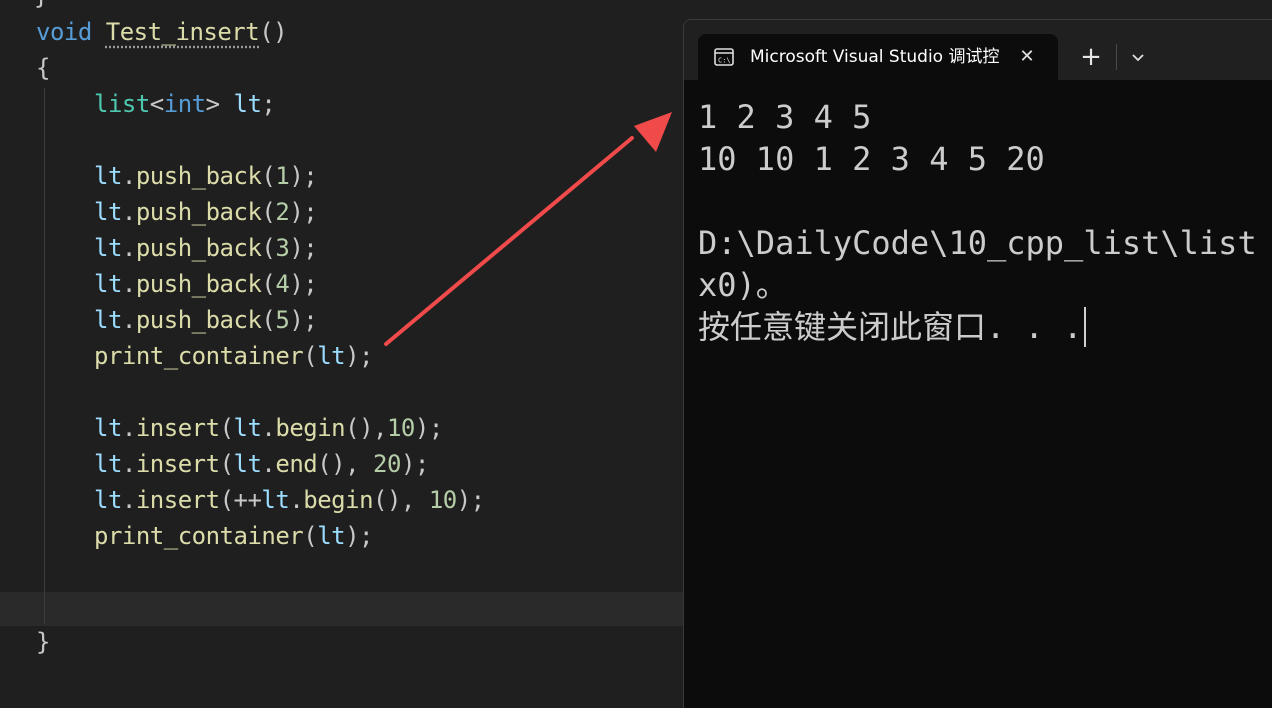  Describe the element at coordinates (977, 243) in the screenshot. I see `output-line-4: D:\DailyCode\10_cpp_list\list` at that location.